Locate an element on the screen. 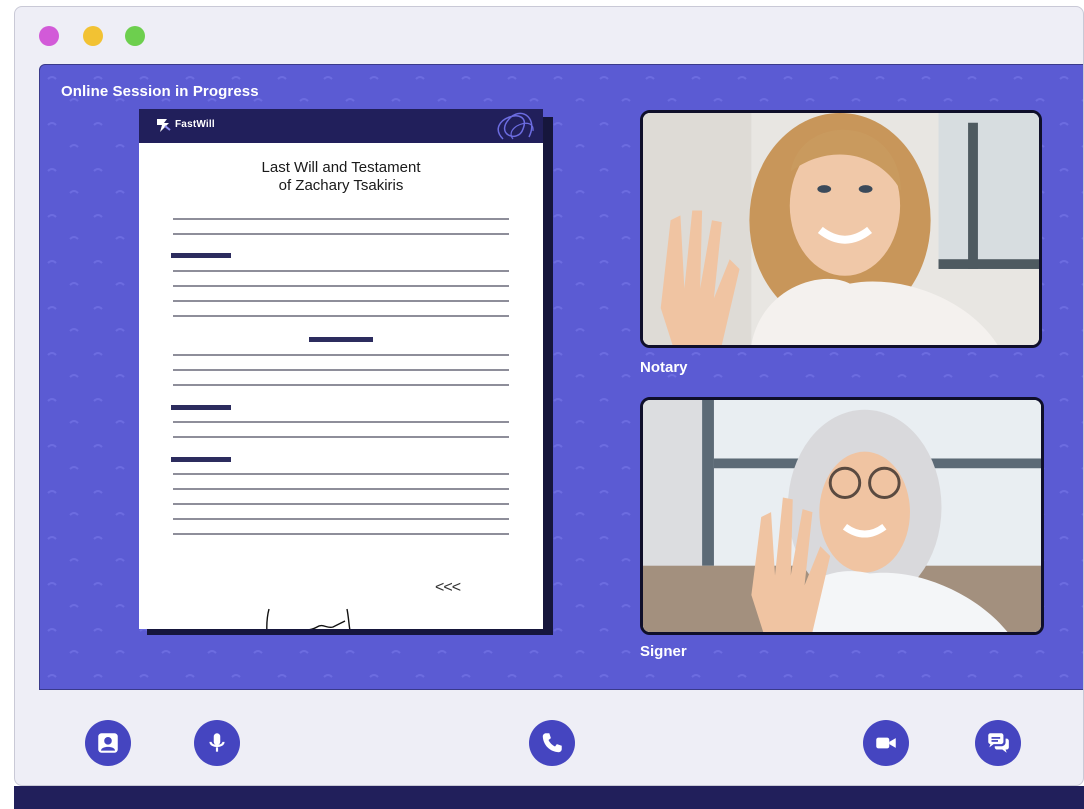 The height and width of the screenshot is (809, 1084). handwritten-signature is located at coordinates (308, 618).